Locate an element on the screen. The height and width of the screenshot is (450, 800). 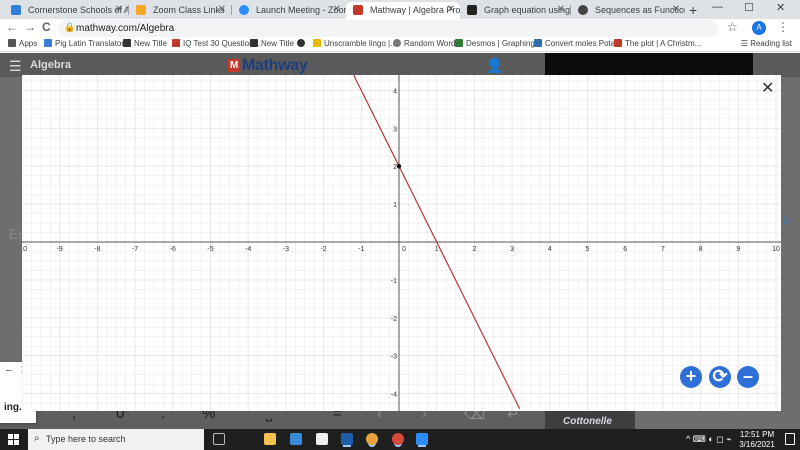
desmos-icon is located at coordinates (459, 43).